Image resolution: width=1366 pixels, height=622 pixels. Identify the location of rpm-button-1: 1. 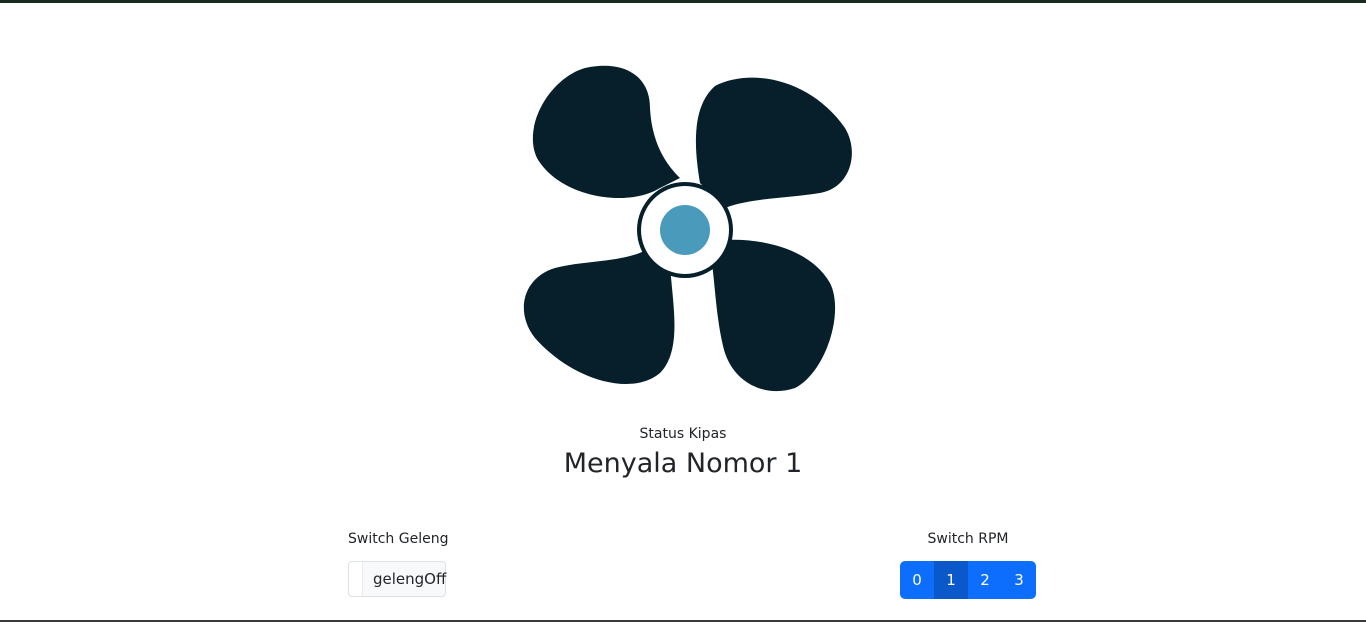
(951, 580).